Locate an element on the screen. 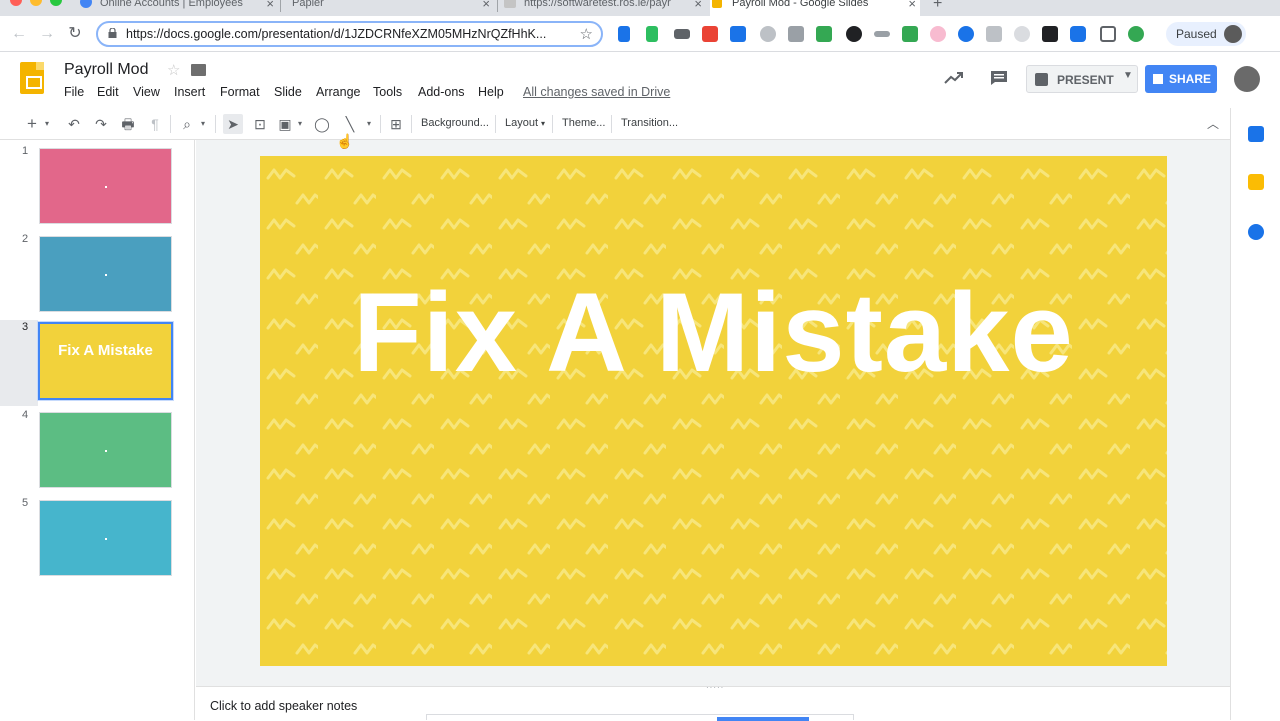  present-button: PRESENT ▼ is located at coordinates (1082, 79).